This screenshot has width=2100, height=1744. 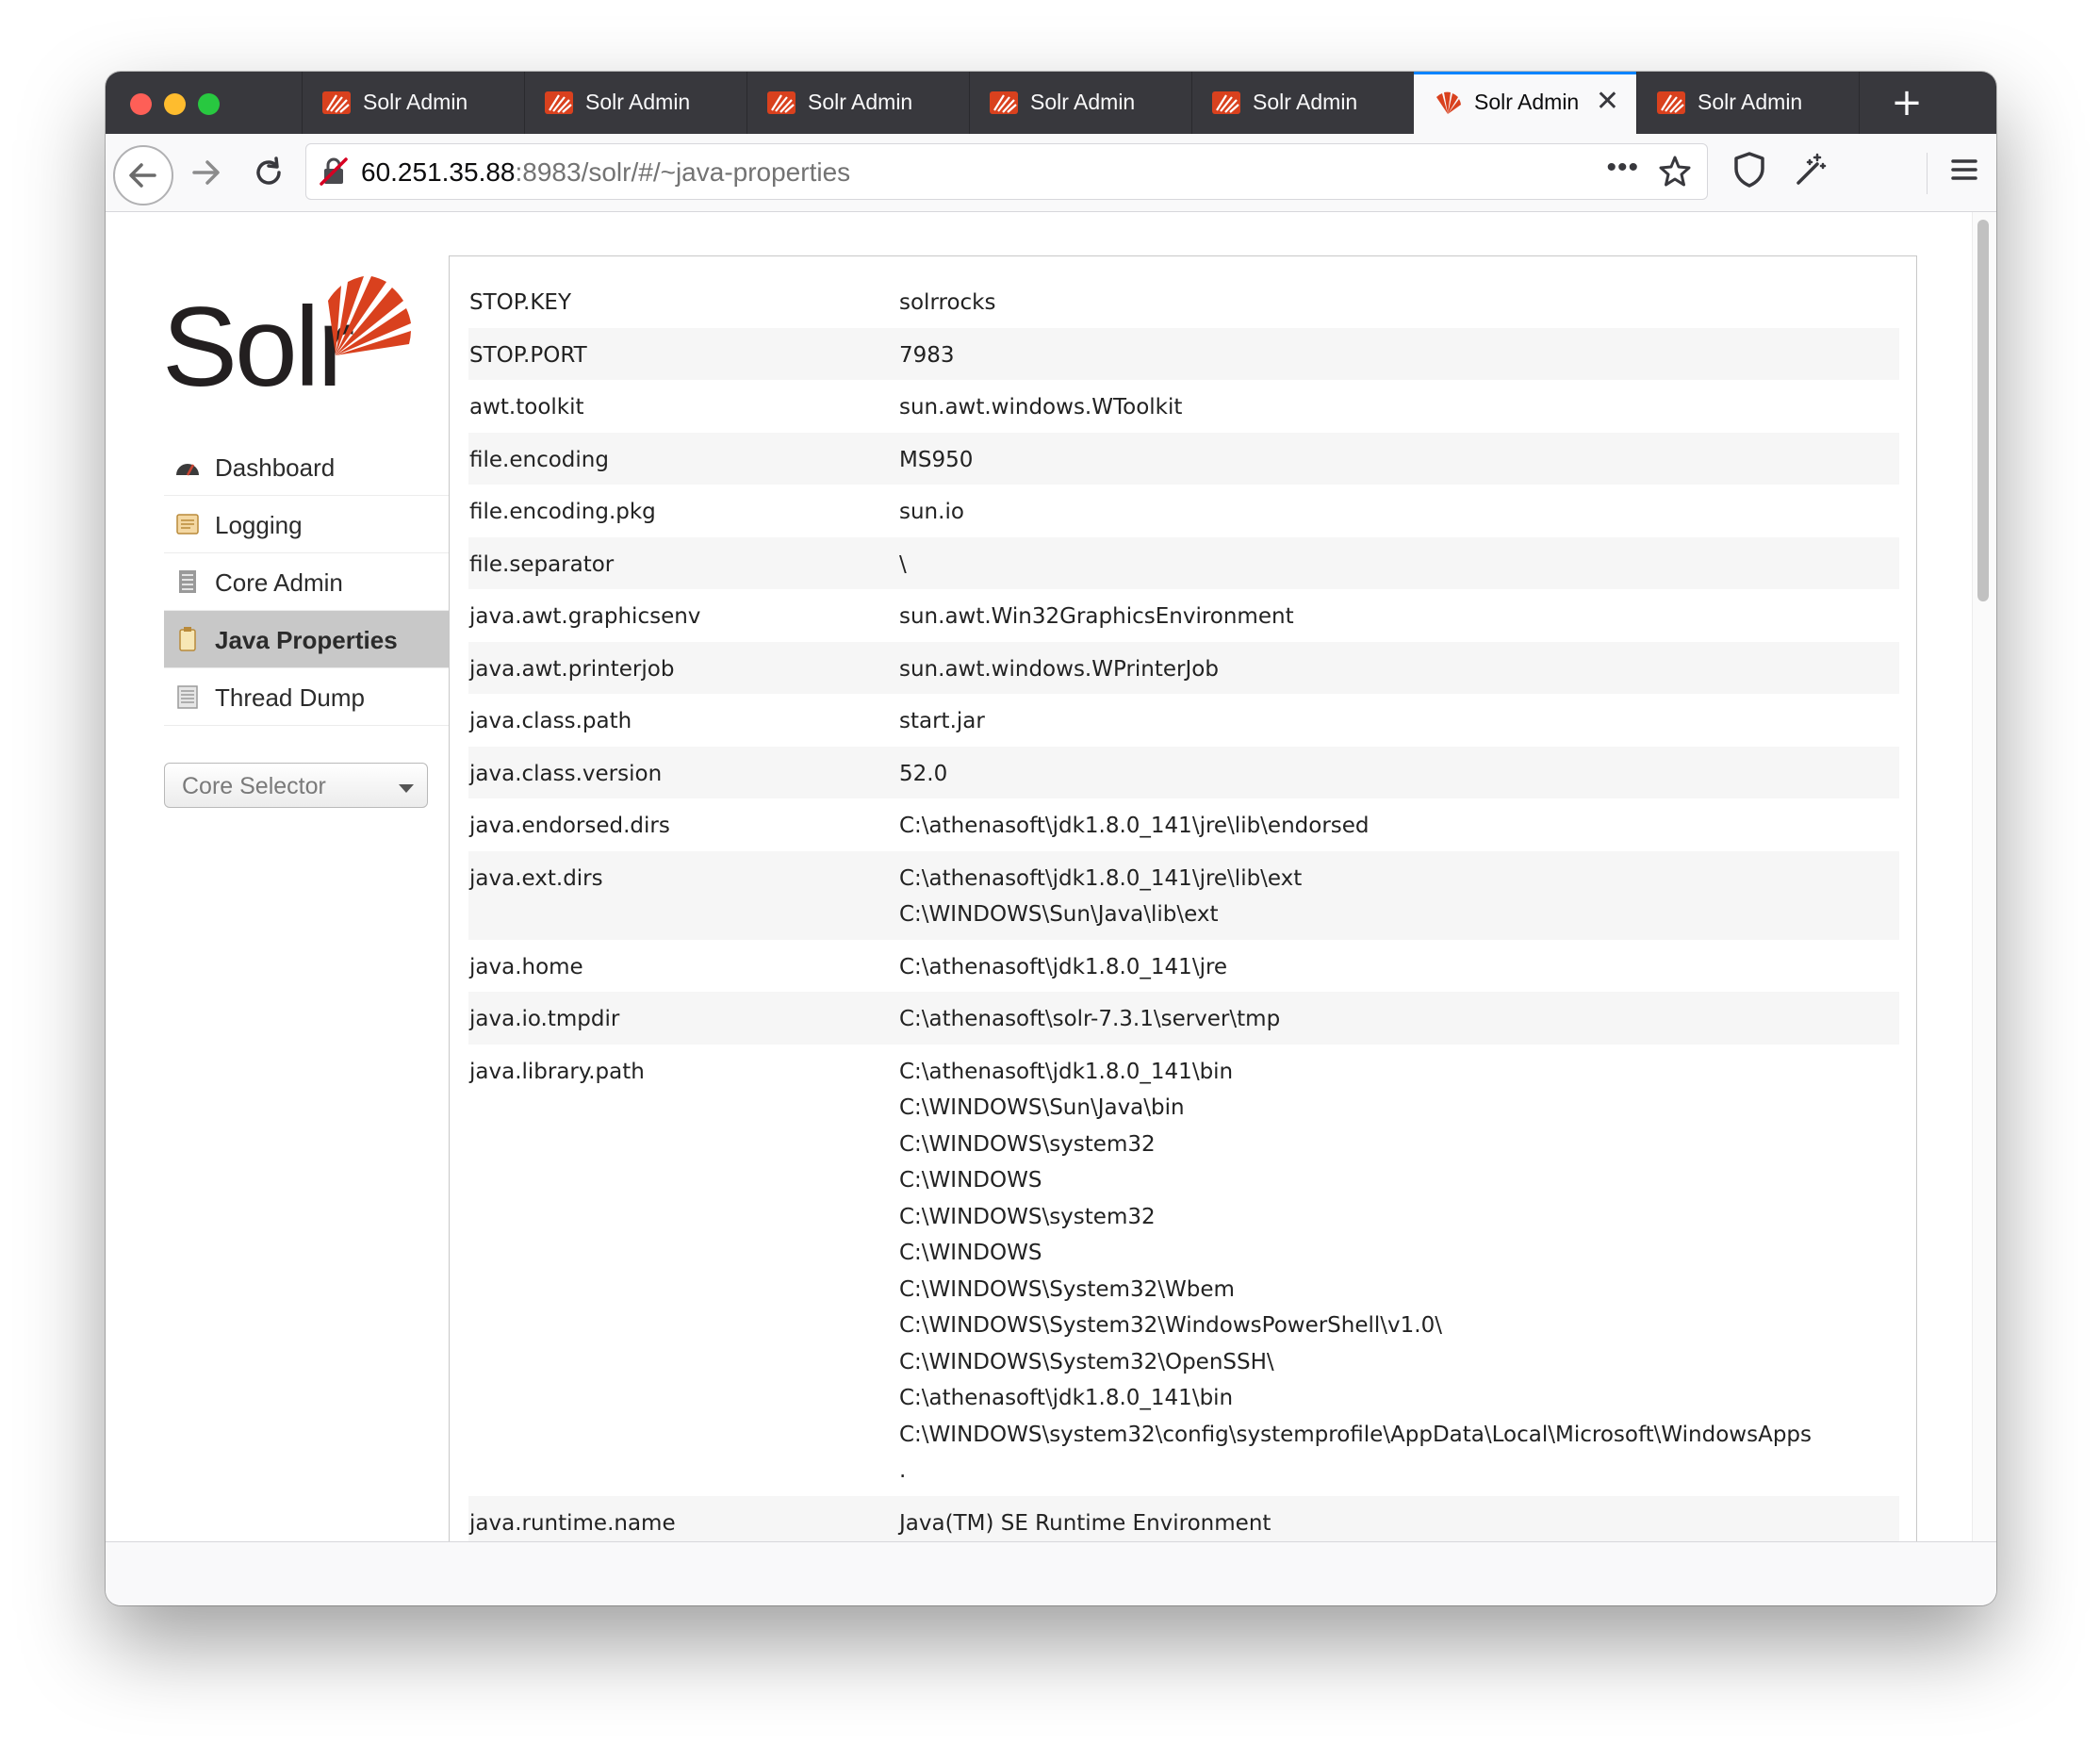 What do you see at coordinates (923, 773) in the screenshot?
I see `property-value: 52.0` at bounding box center [923, 773].